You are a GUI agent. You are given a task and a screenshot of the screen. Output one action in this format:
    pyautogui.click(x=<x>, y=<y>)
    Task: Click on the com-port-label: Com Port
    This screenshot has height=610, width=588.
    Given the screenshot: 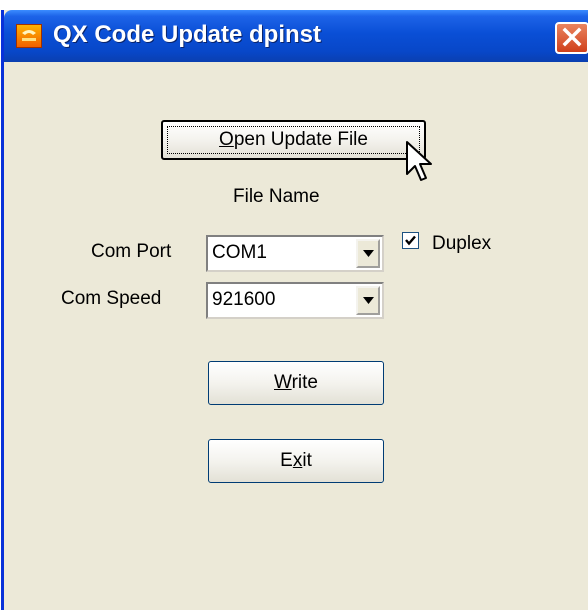 What is the action you would take?
    pyautogui.click(x=131, y=251)
    